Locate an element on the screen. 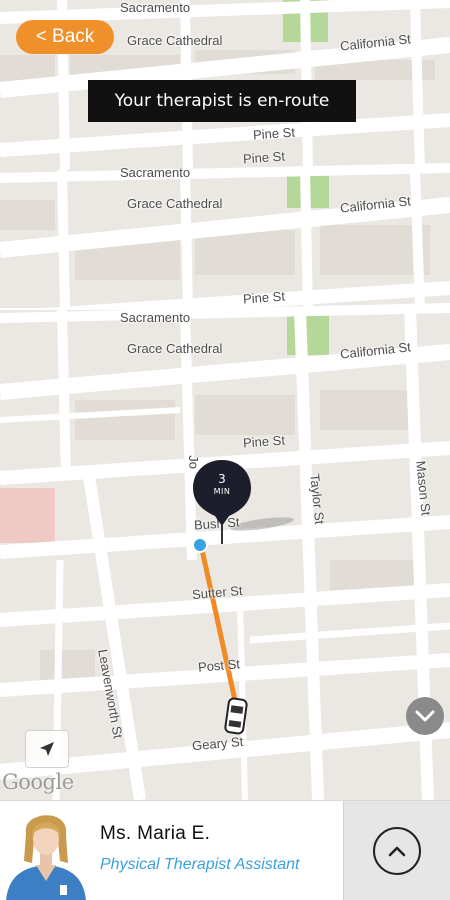 The height and width of the screenshot is (900, 450). highlighted-block is located at coordinates (27, 515).